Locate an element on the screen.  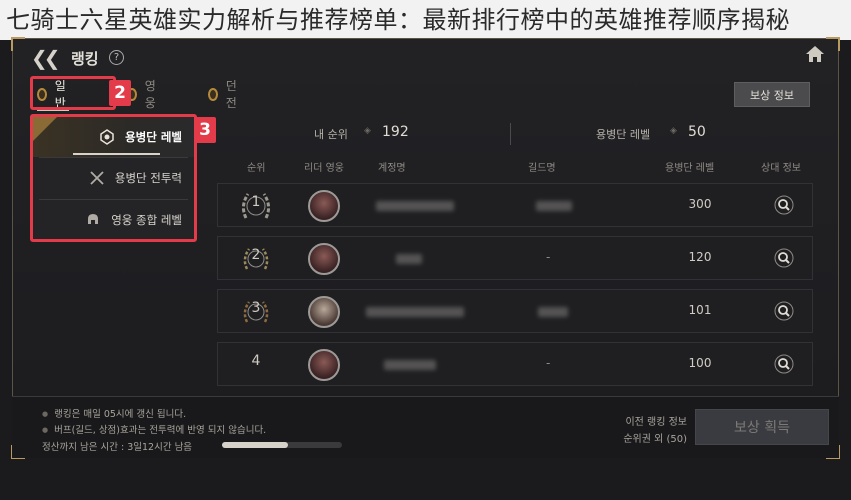
table-row: 1 300 is located at coordinates (515, 205).